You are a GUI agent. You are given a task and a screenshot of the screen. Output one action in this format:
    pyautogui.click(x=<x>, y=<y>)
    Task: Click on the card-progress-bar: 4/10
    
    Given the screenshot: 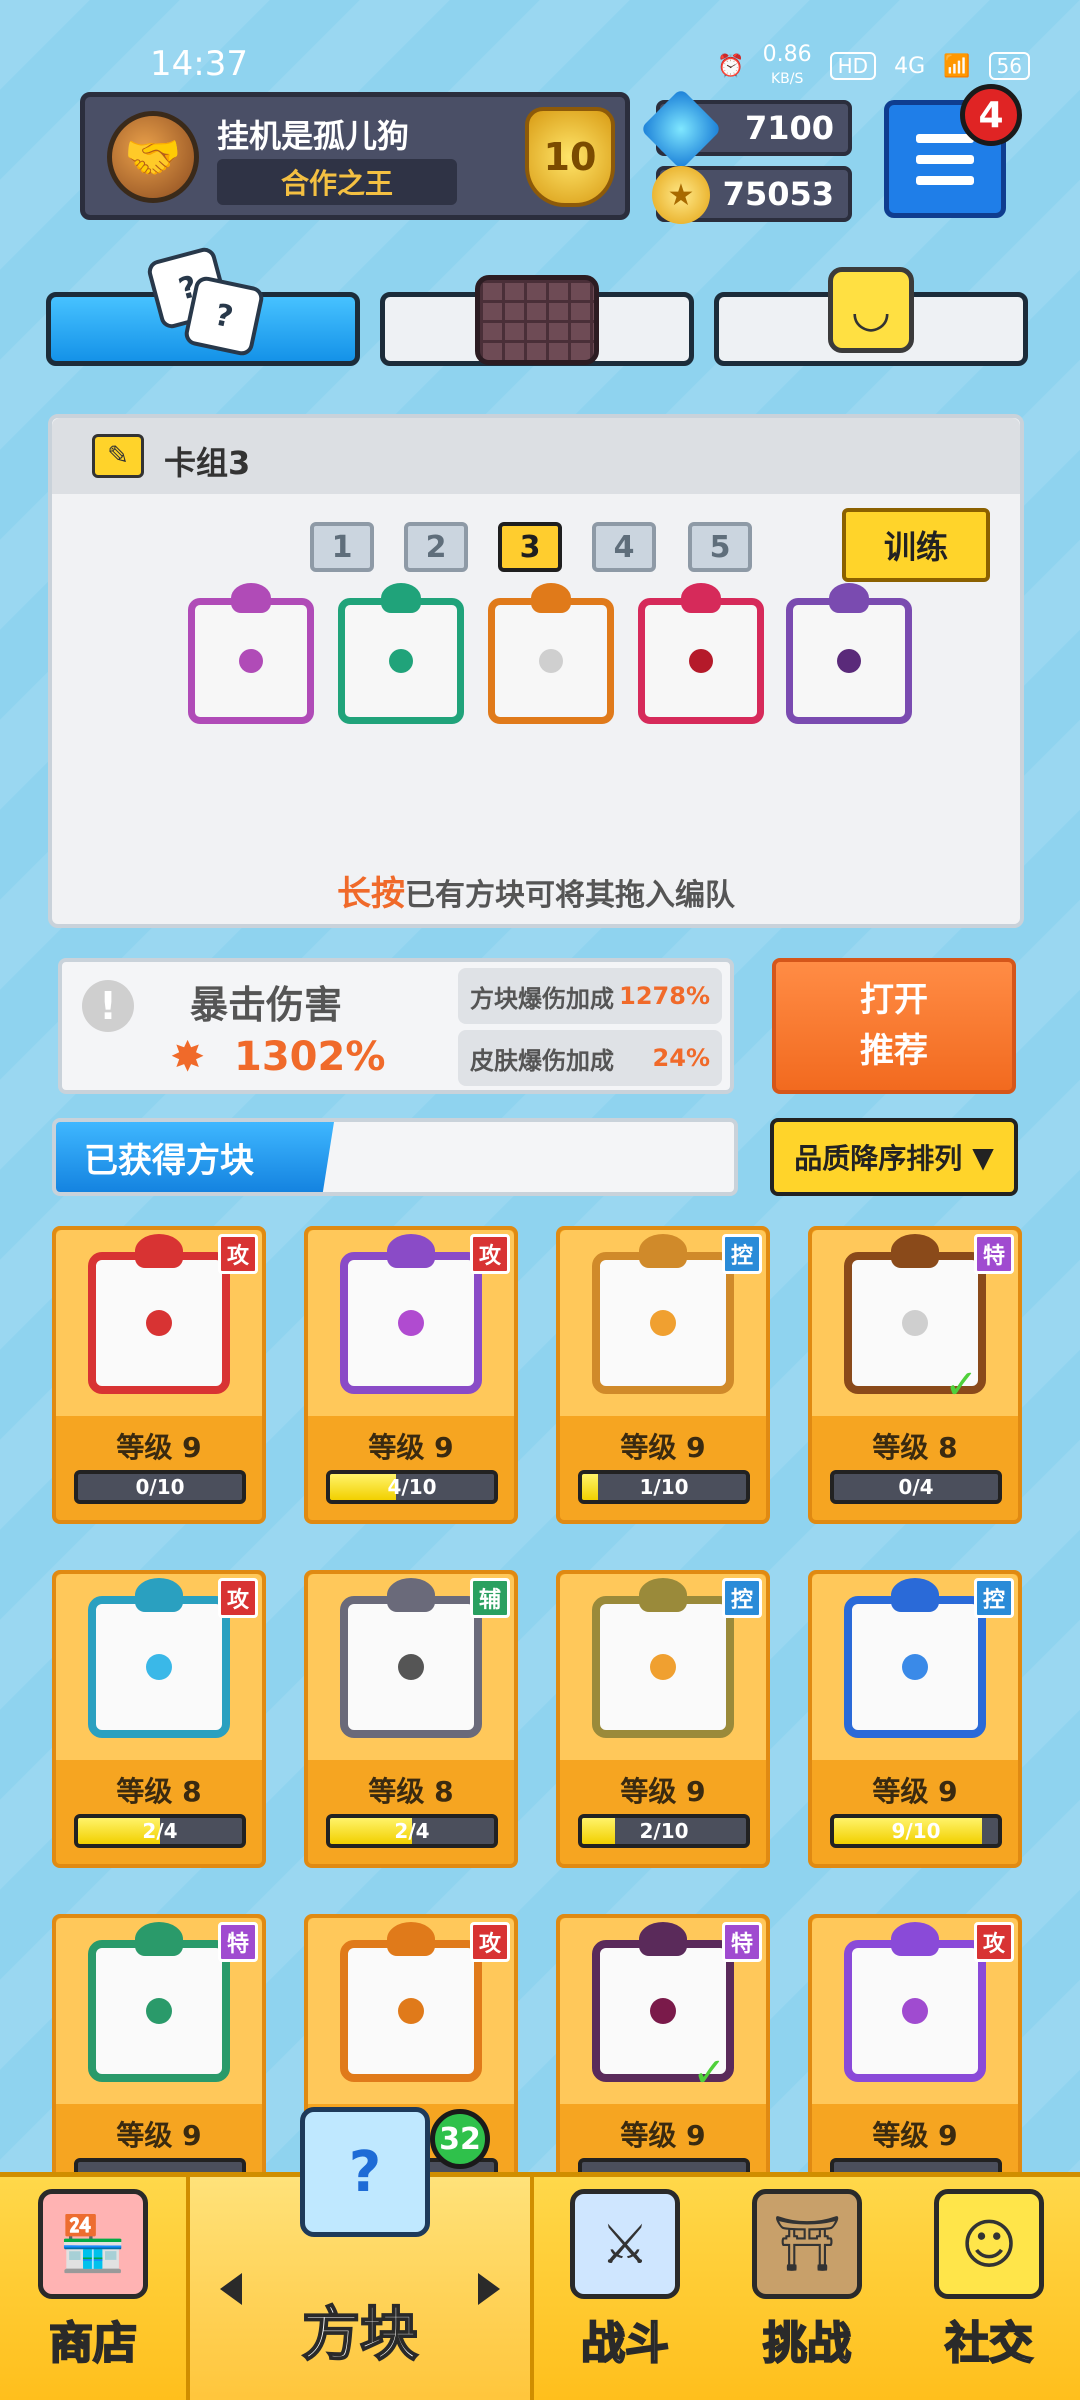 What is the action you would take?
    pyautogui.click(x=412, y=1487)
    